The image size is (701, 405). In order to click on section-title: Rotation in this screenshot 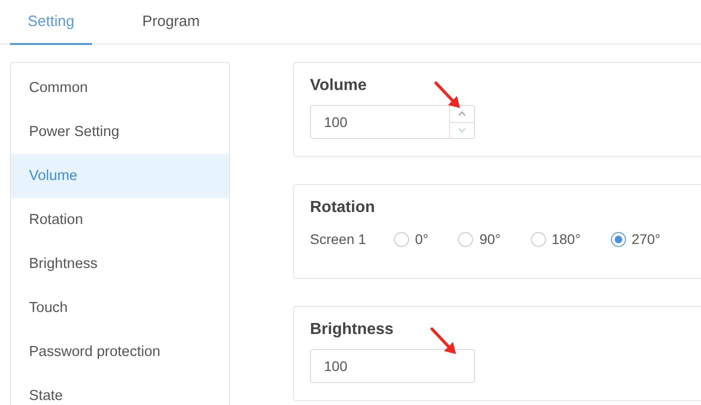, I will do `click(342, 208)`.